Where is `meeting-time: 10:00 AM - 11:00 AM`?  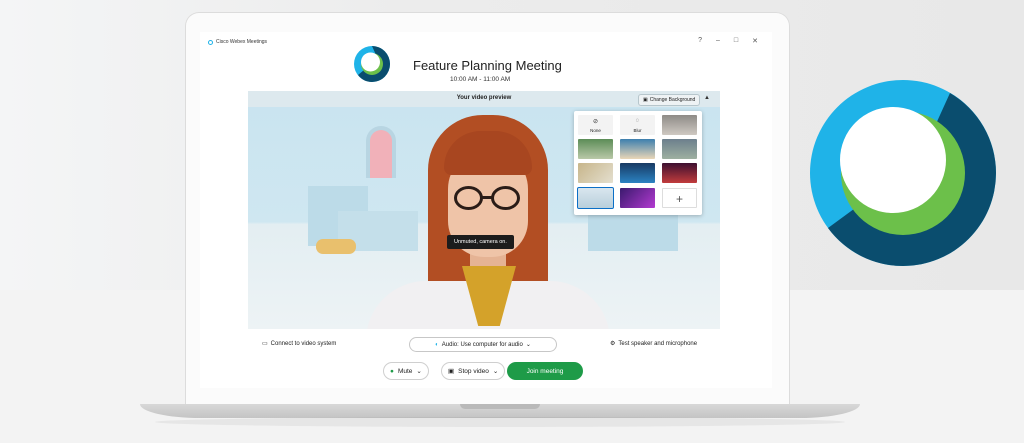
meeting-time: 10:00 AM - 11:00 AM is located at coordinates (480, 79).